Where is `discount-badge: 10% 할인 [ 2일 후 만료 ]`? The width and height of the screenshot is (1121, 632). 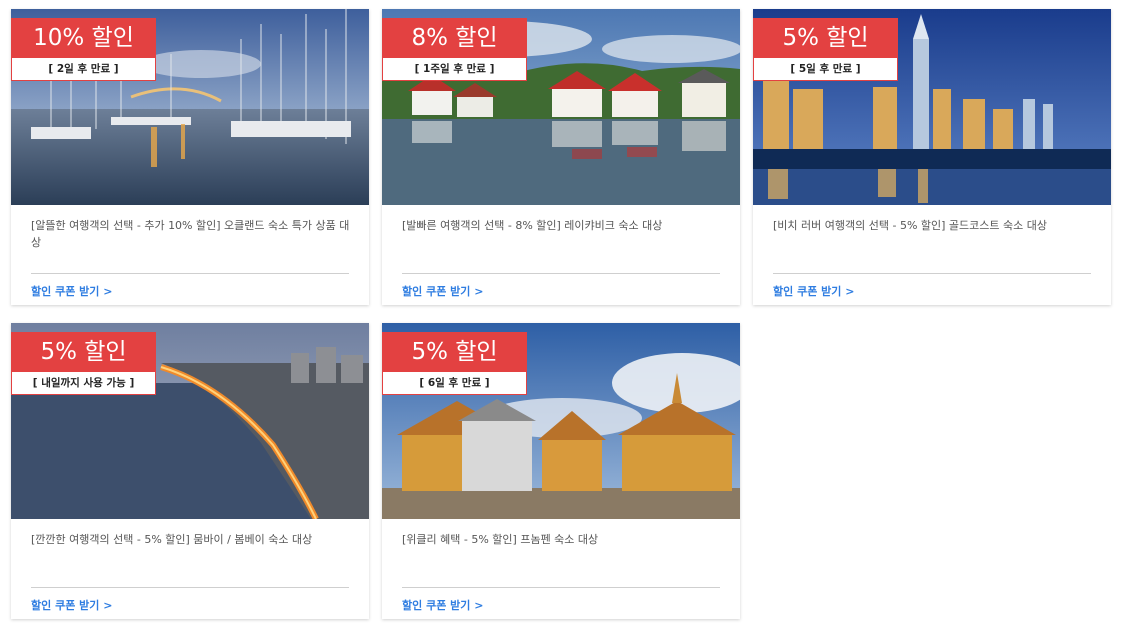
discount-badge: 10% 할인 [ 2일 후 만료 ] is located at coordinates (83, 50).